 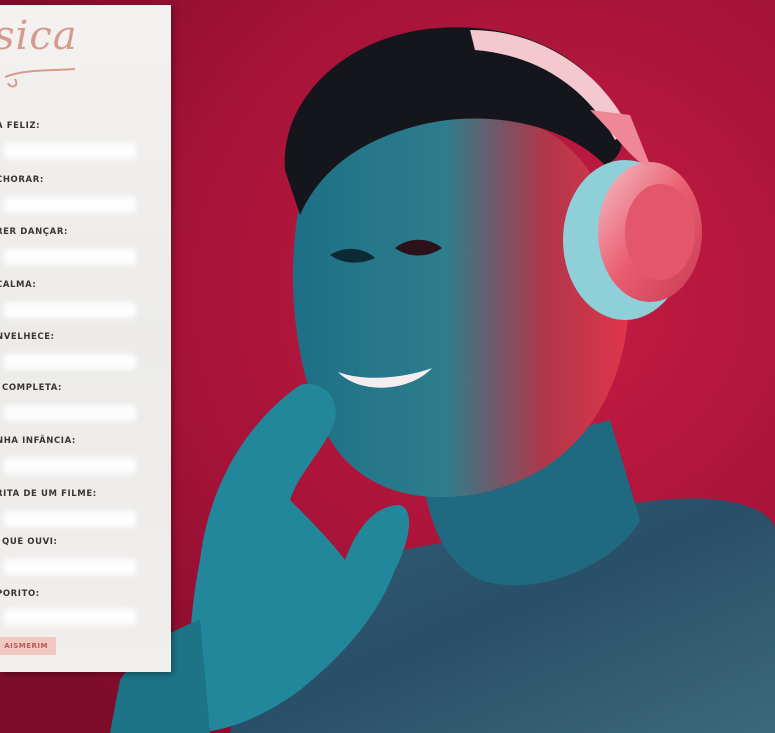 What do you see at coordinates (18, 285) in the screenshot?
I see `prompt-4: CALMA:` at bounding box center [18, 285].